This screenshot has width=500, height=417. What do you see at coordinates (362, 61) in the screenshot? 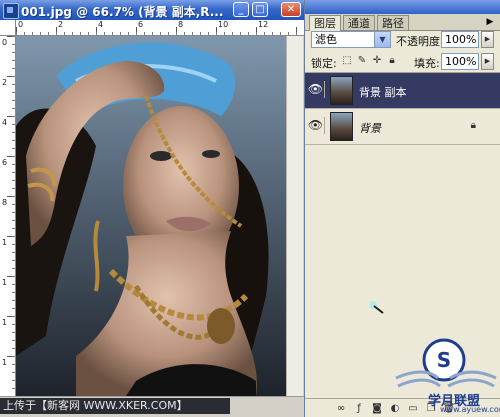
I see `lock-image-pixels-icon: ✎` at bounding box center [362, 61].